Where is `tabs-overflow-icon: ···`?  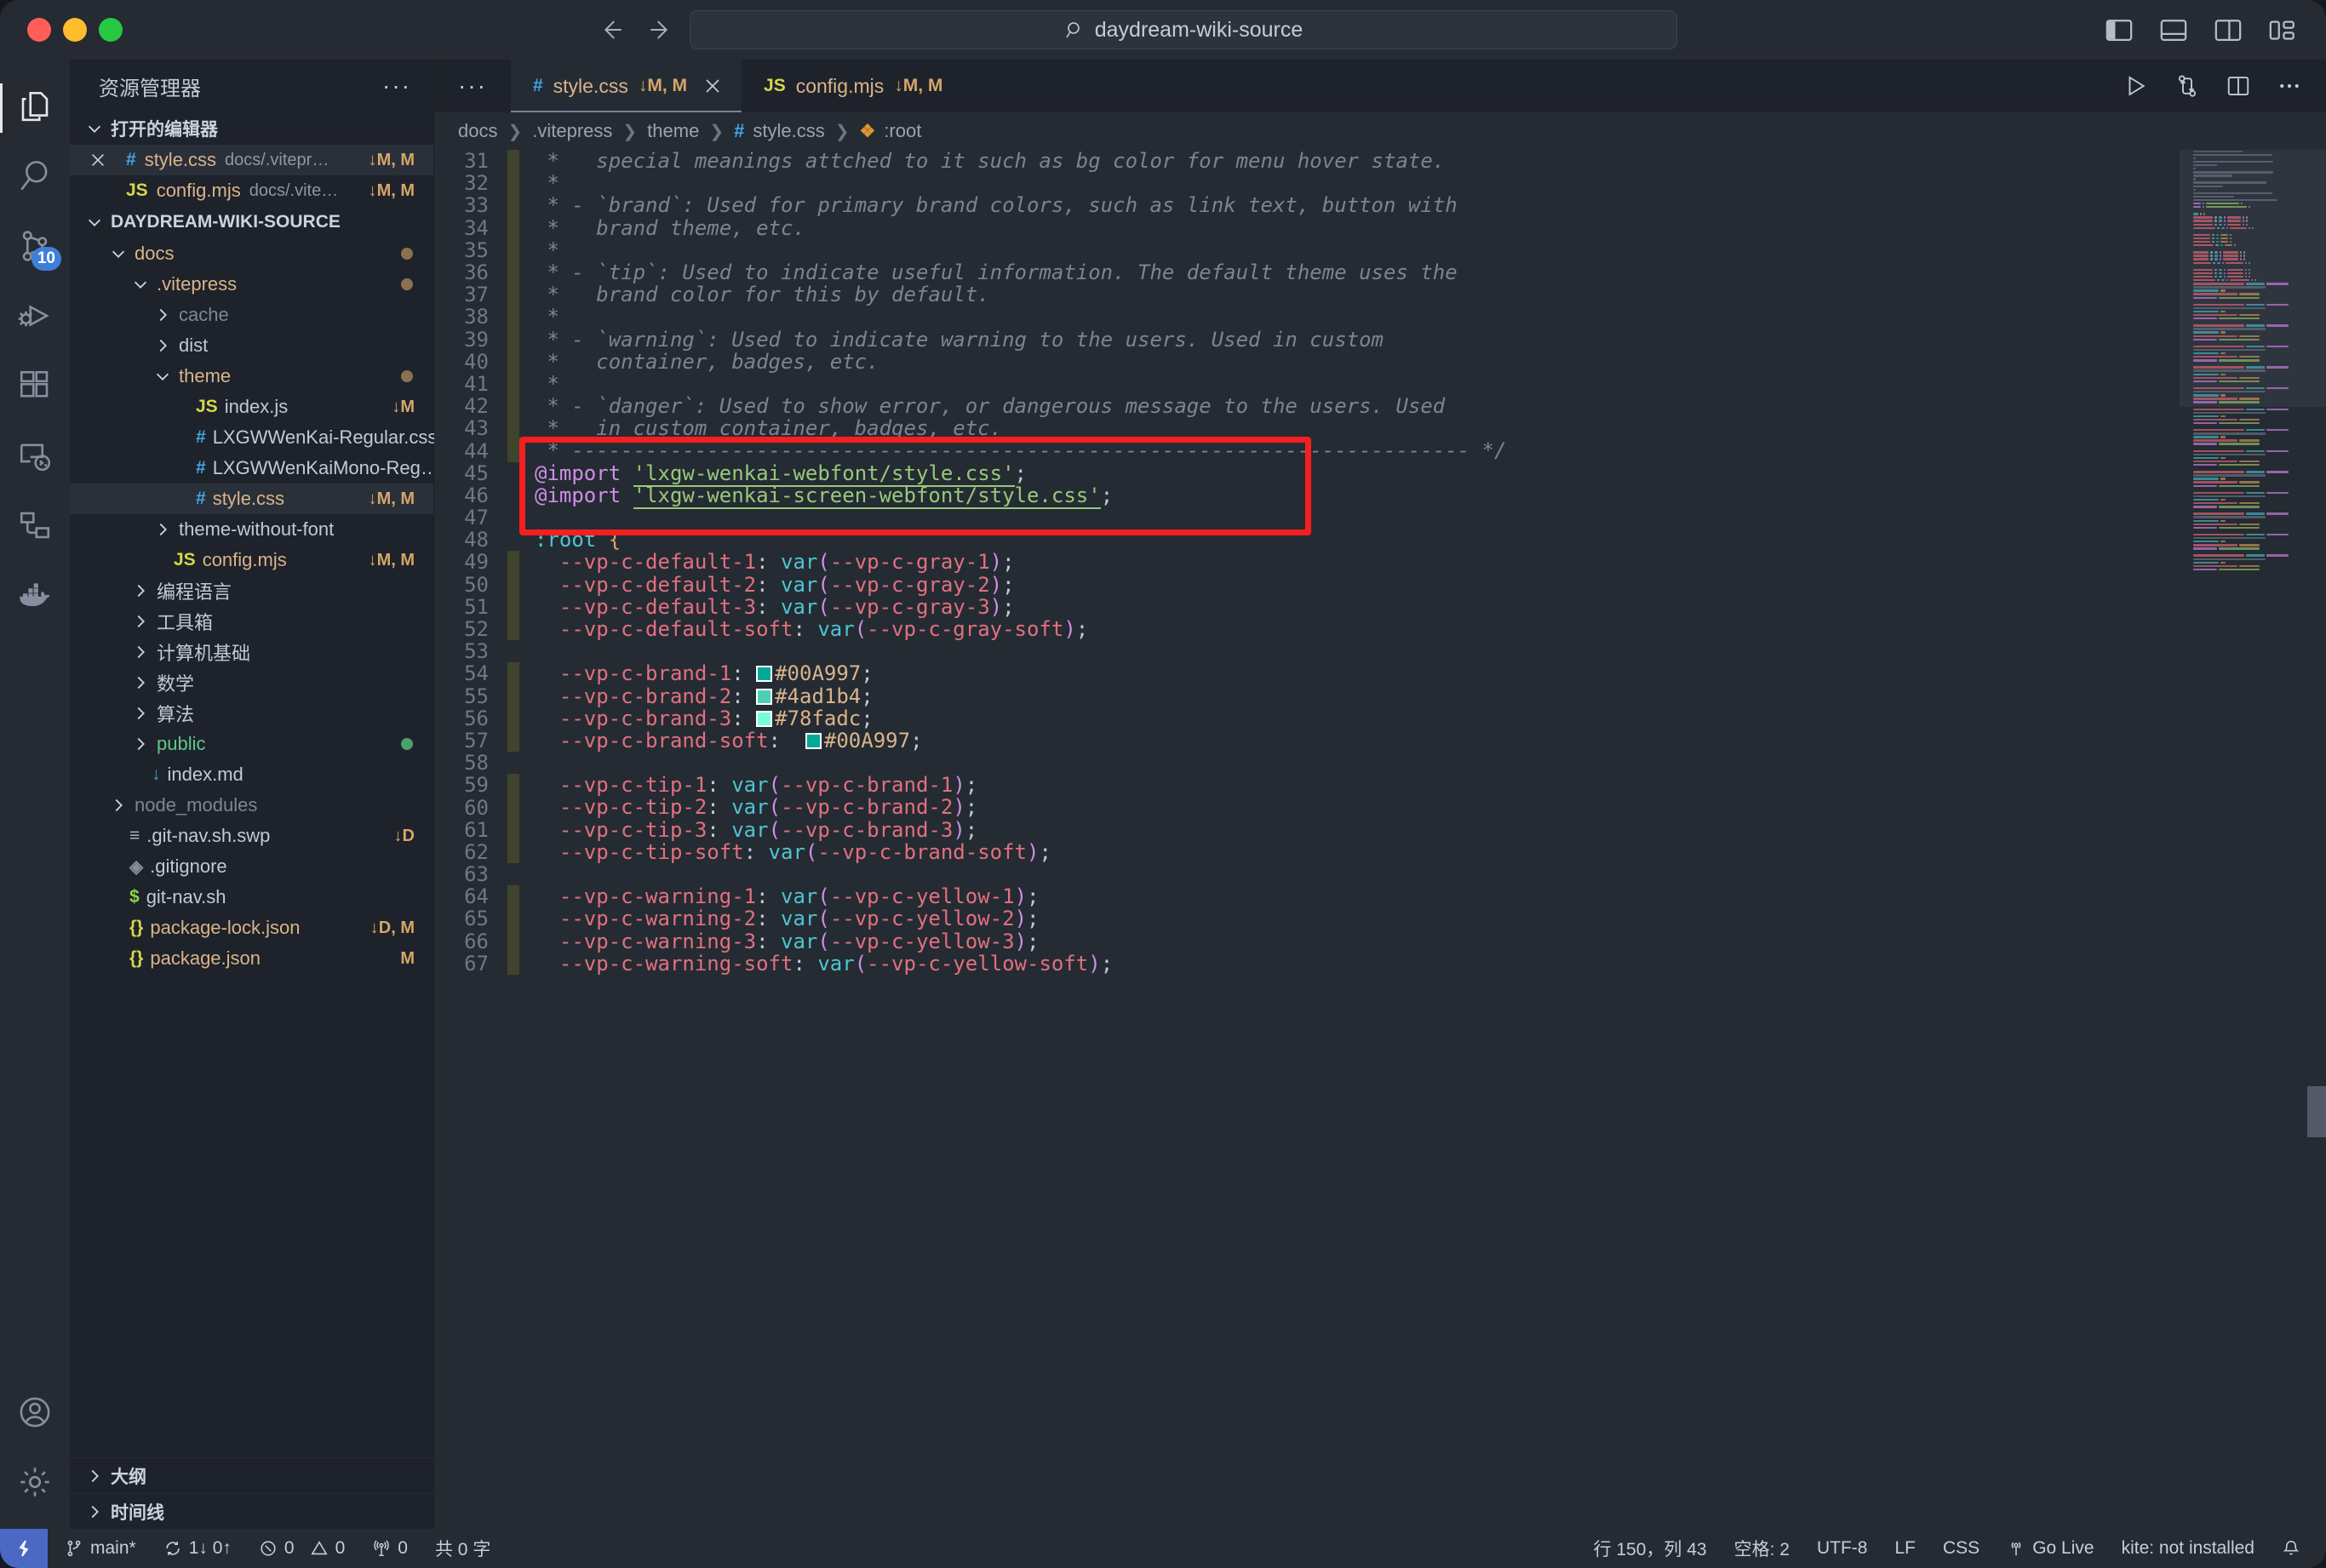
tabs-overflow-icon: ··· is located at coordinates (472, 86).